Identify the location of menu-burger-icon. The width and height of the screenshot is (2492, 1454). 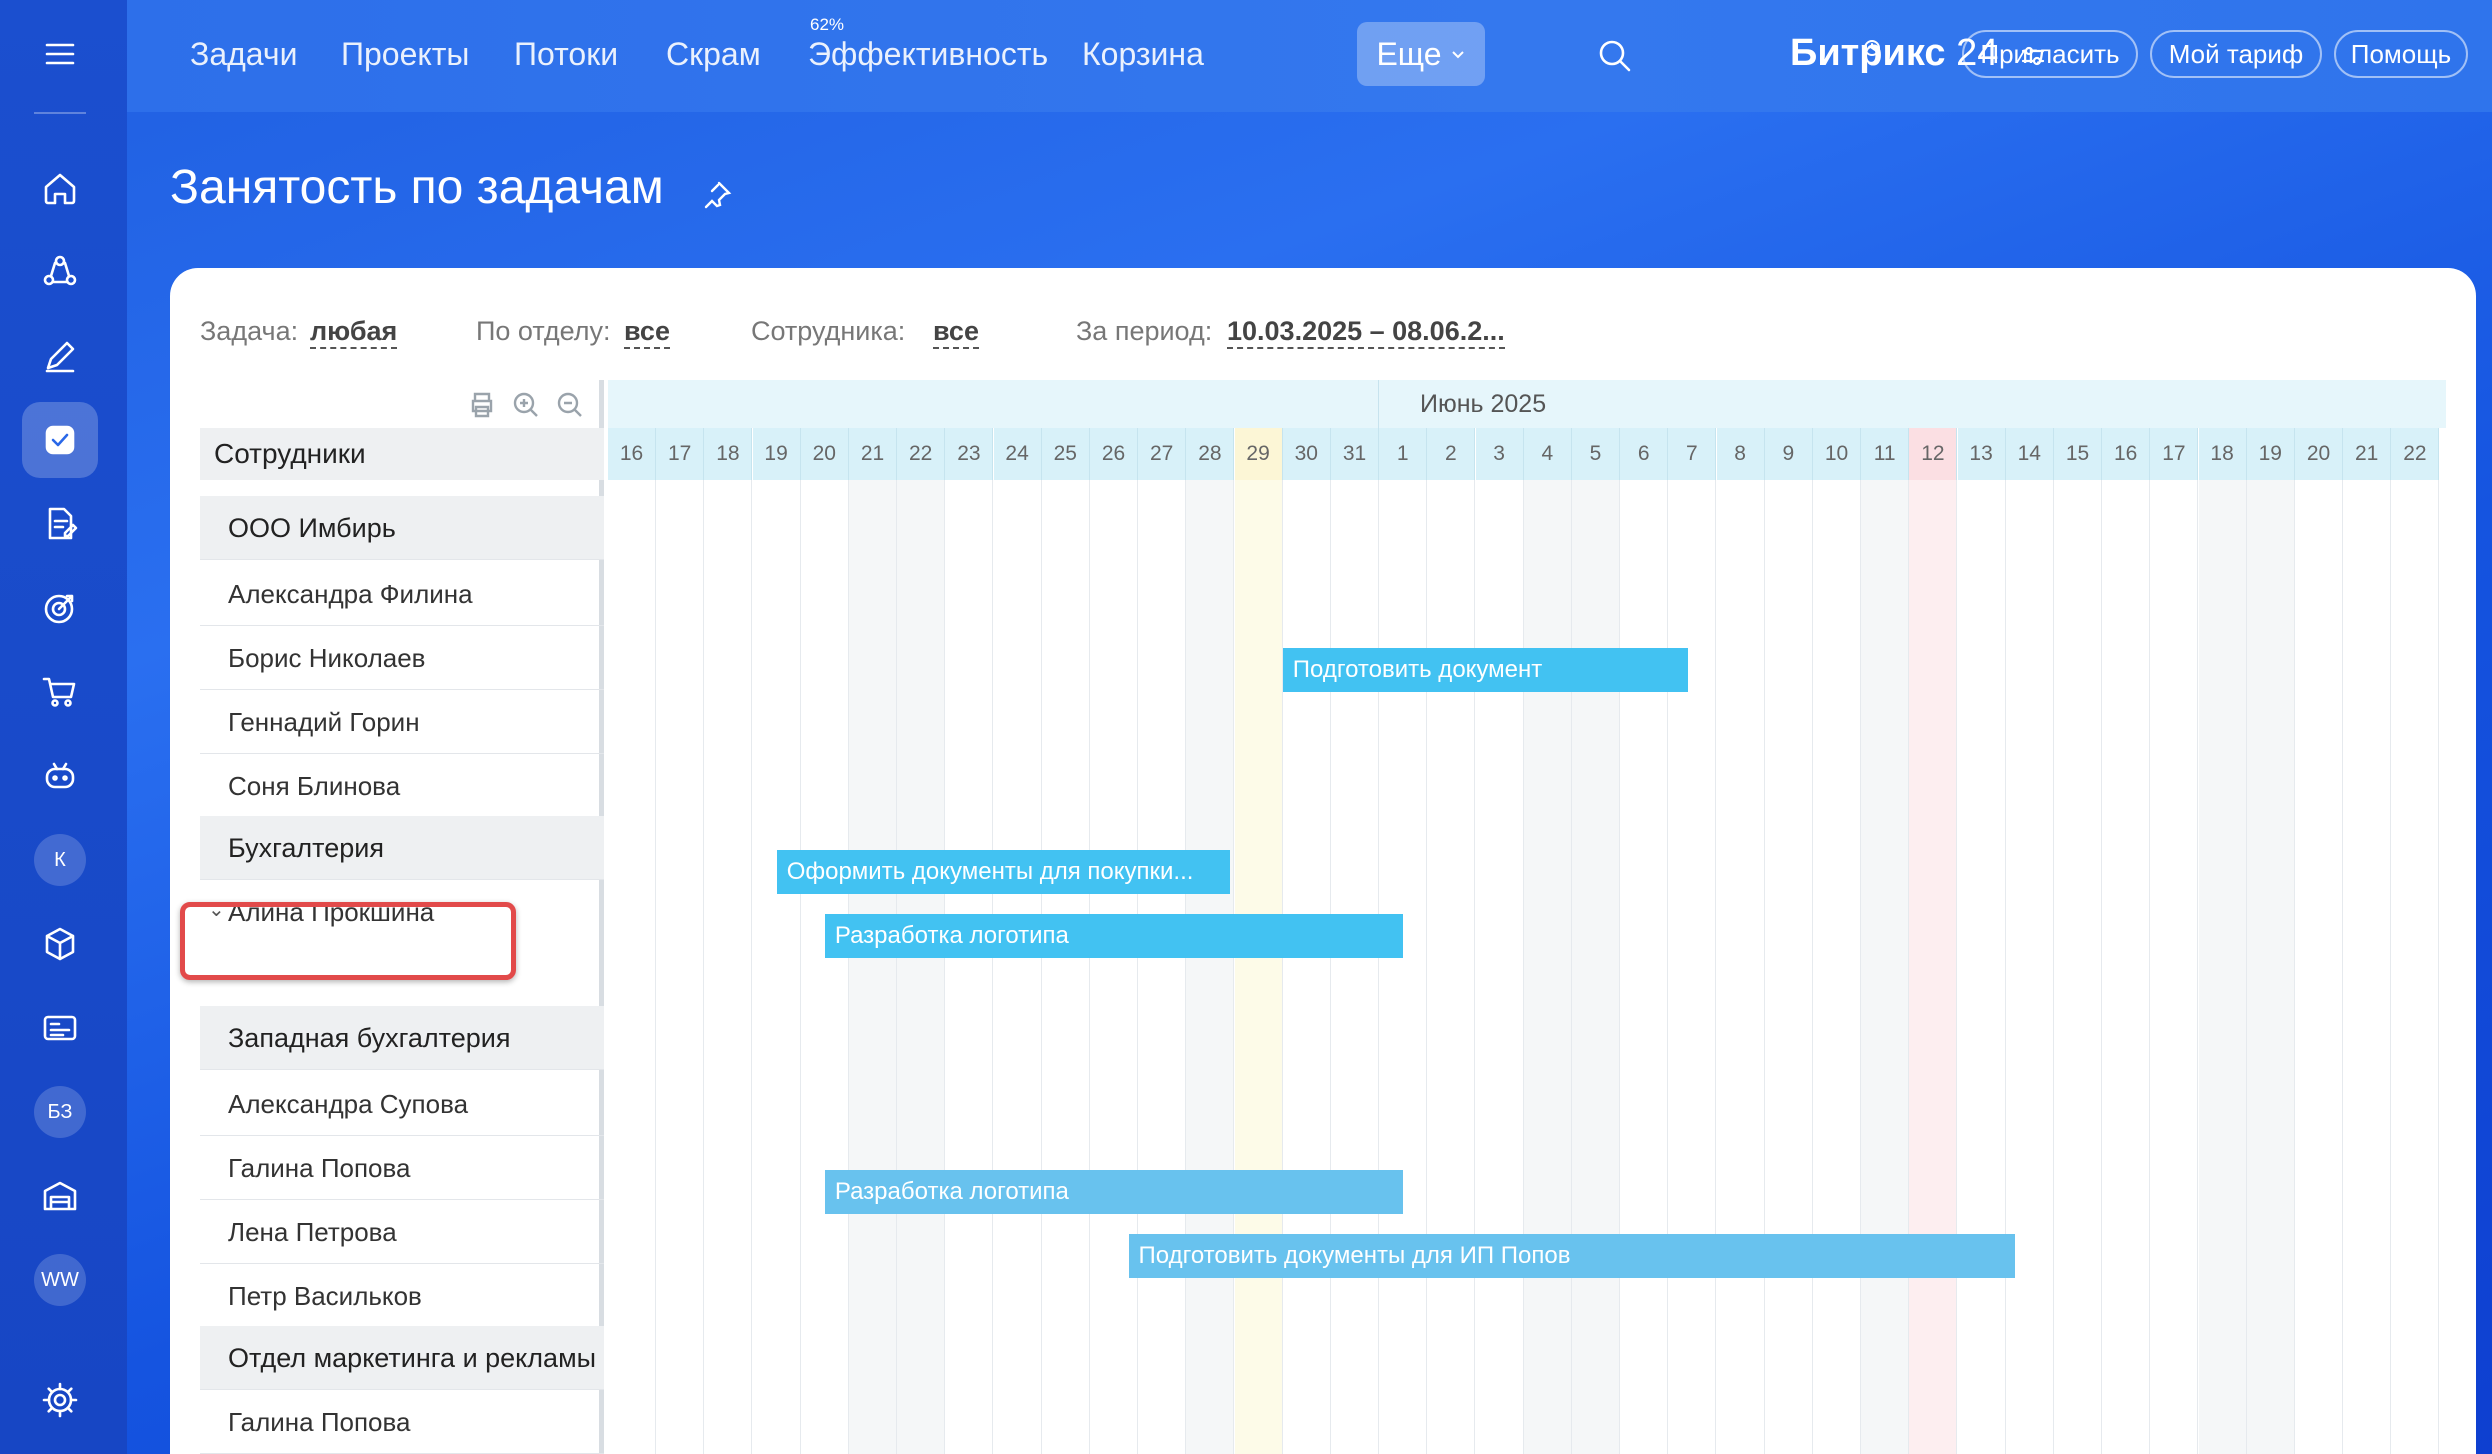
(60, 54).